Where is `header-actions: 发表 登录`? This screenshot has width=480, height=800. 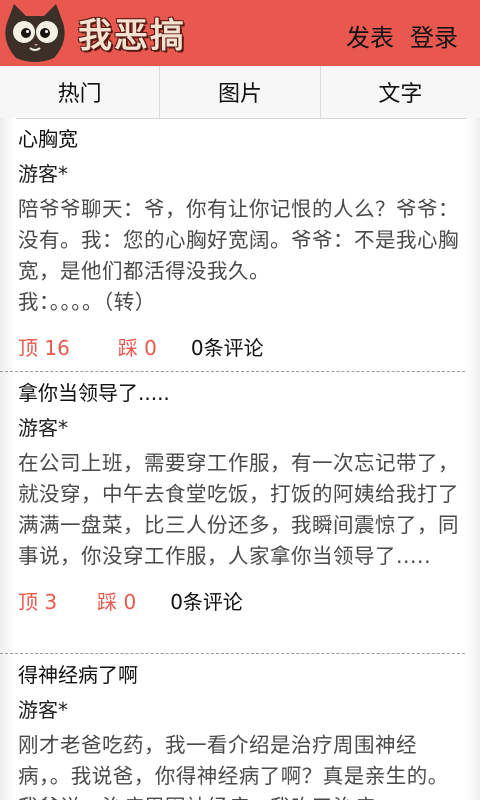 header-actions: 发表 登录 is located at coordinates (402, 35).